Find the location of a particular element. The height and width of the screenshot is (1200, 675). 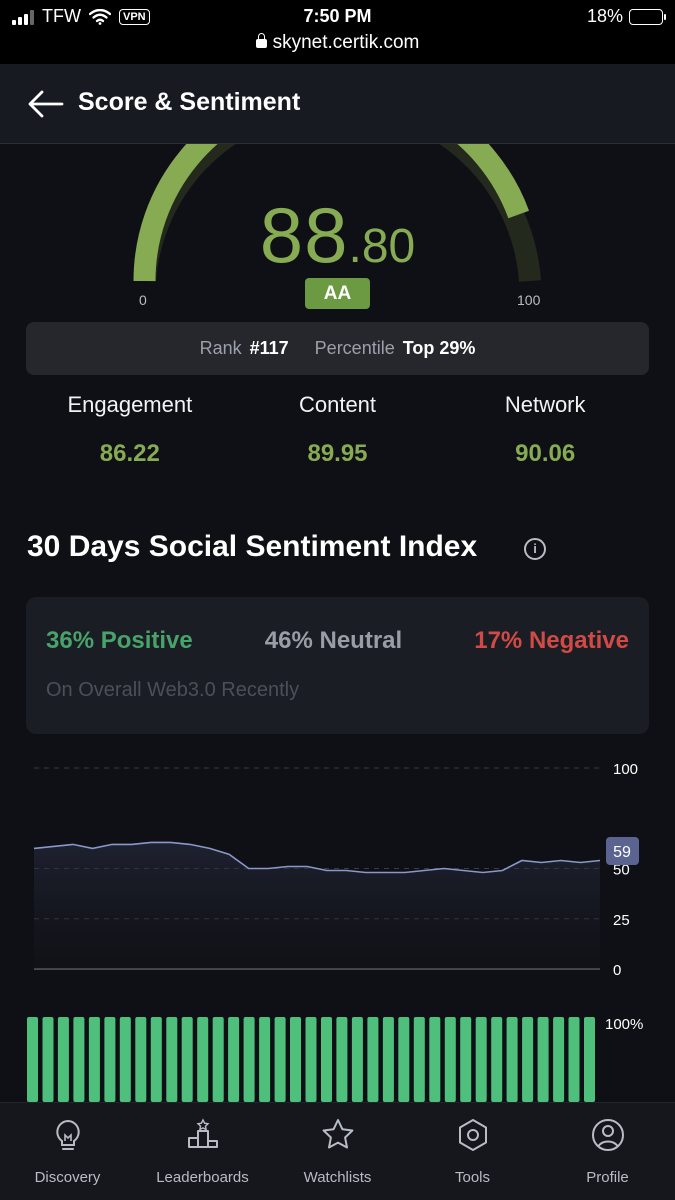

metric-value: 89.95 is located at coordinates (337, 453).